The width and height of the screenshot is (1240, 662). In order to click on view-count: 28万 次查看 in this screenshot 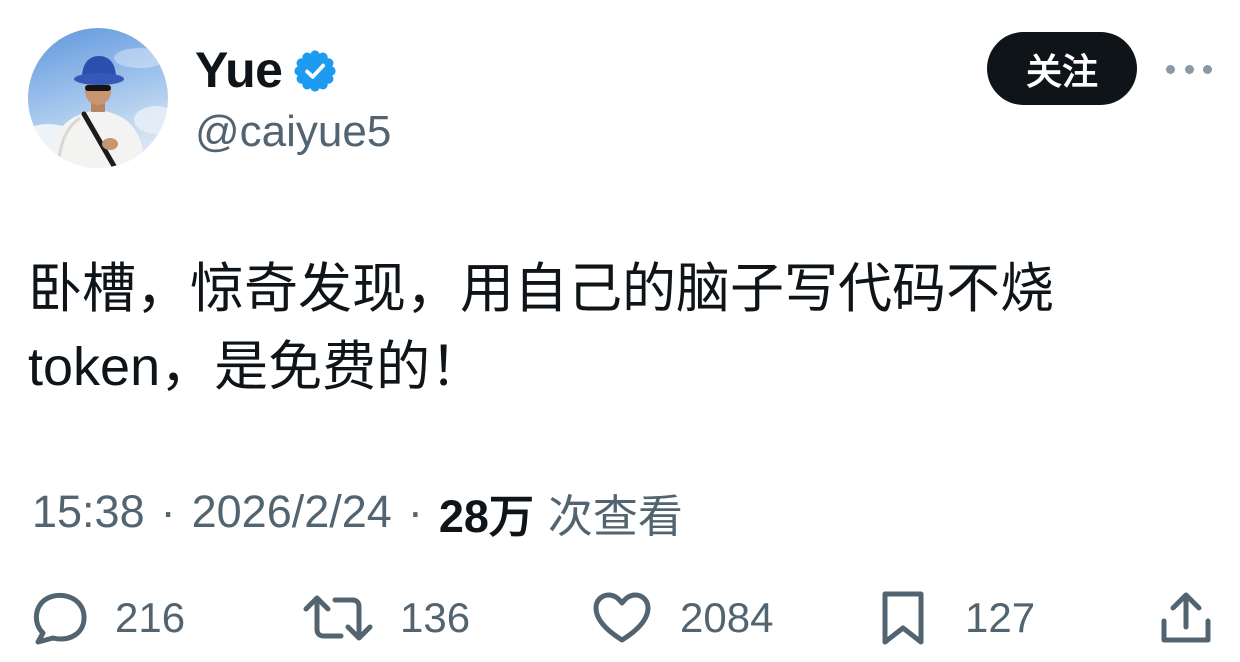, I will do `click(561, 512)`.